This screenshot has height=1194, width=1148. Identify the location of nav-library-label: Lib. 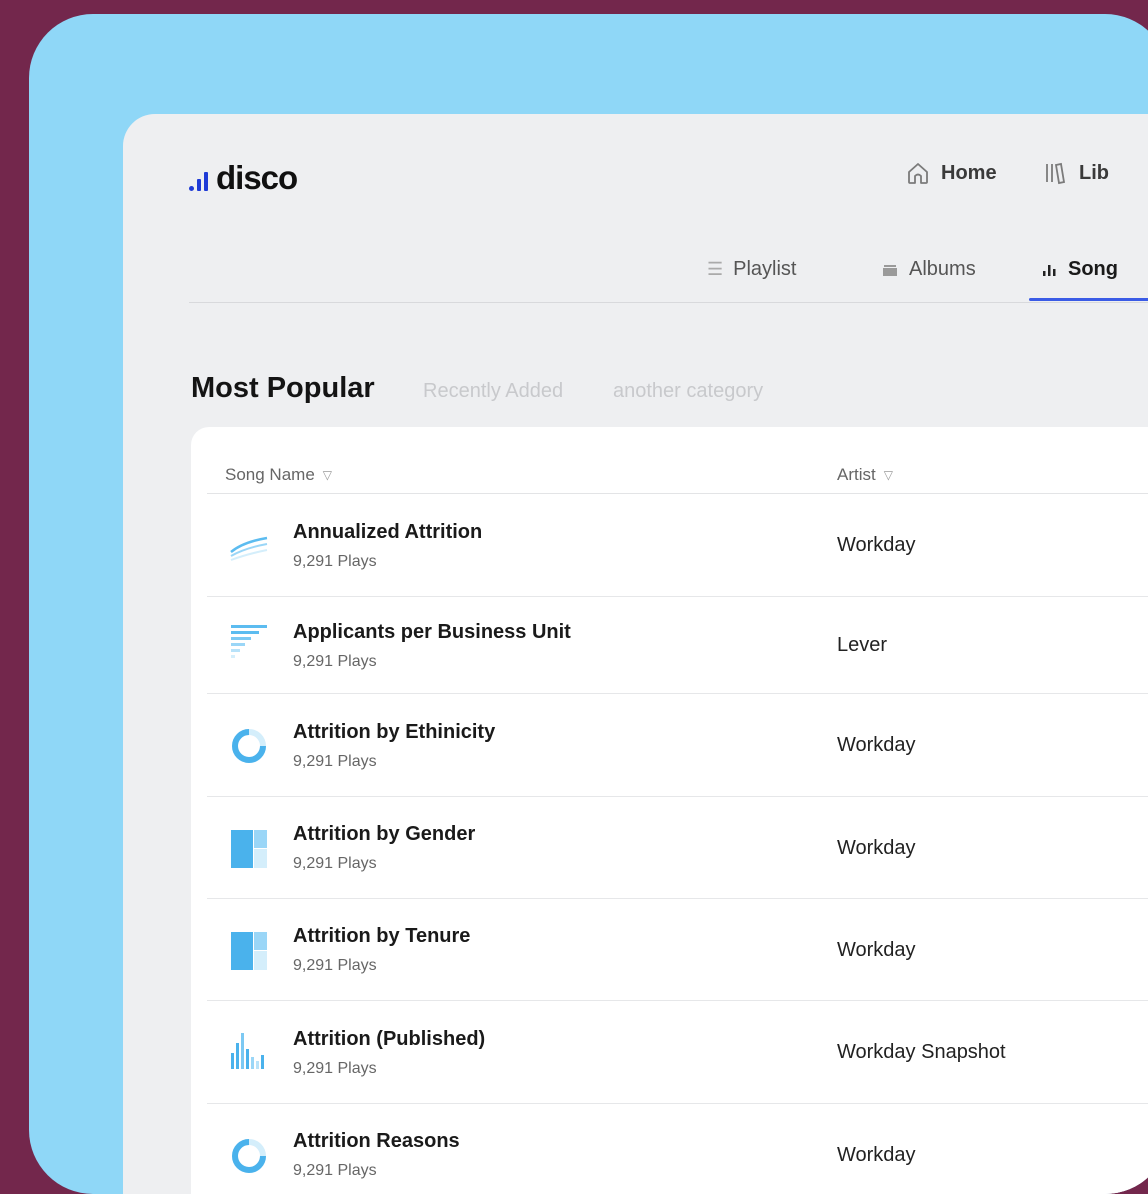
(1094, 172).